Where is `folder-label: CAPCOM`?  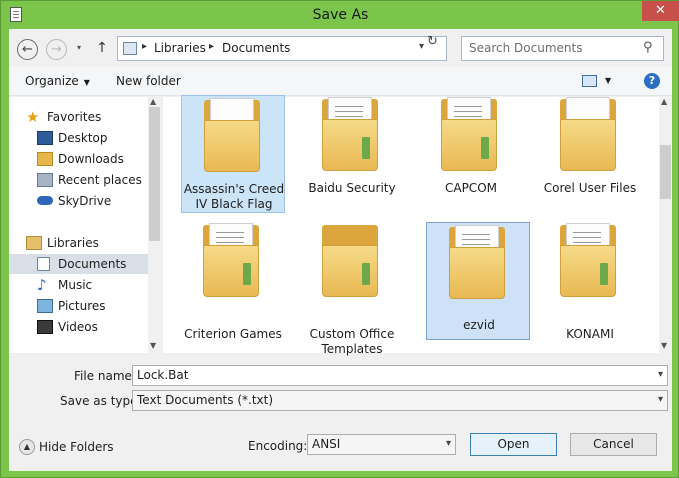
folder-label: CAPCOM is located at coordinates (470, 188).